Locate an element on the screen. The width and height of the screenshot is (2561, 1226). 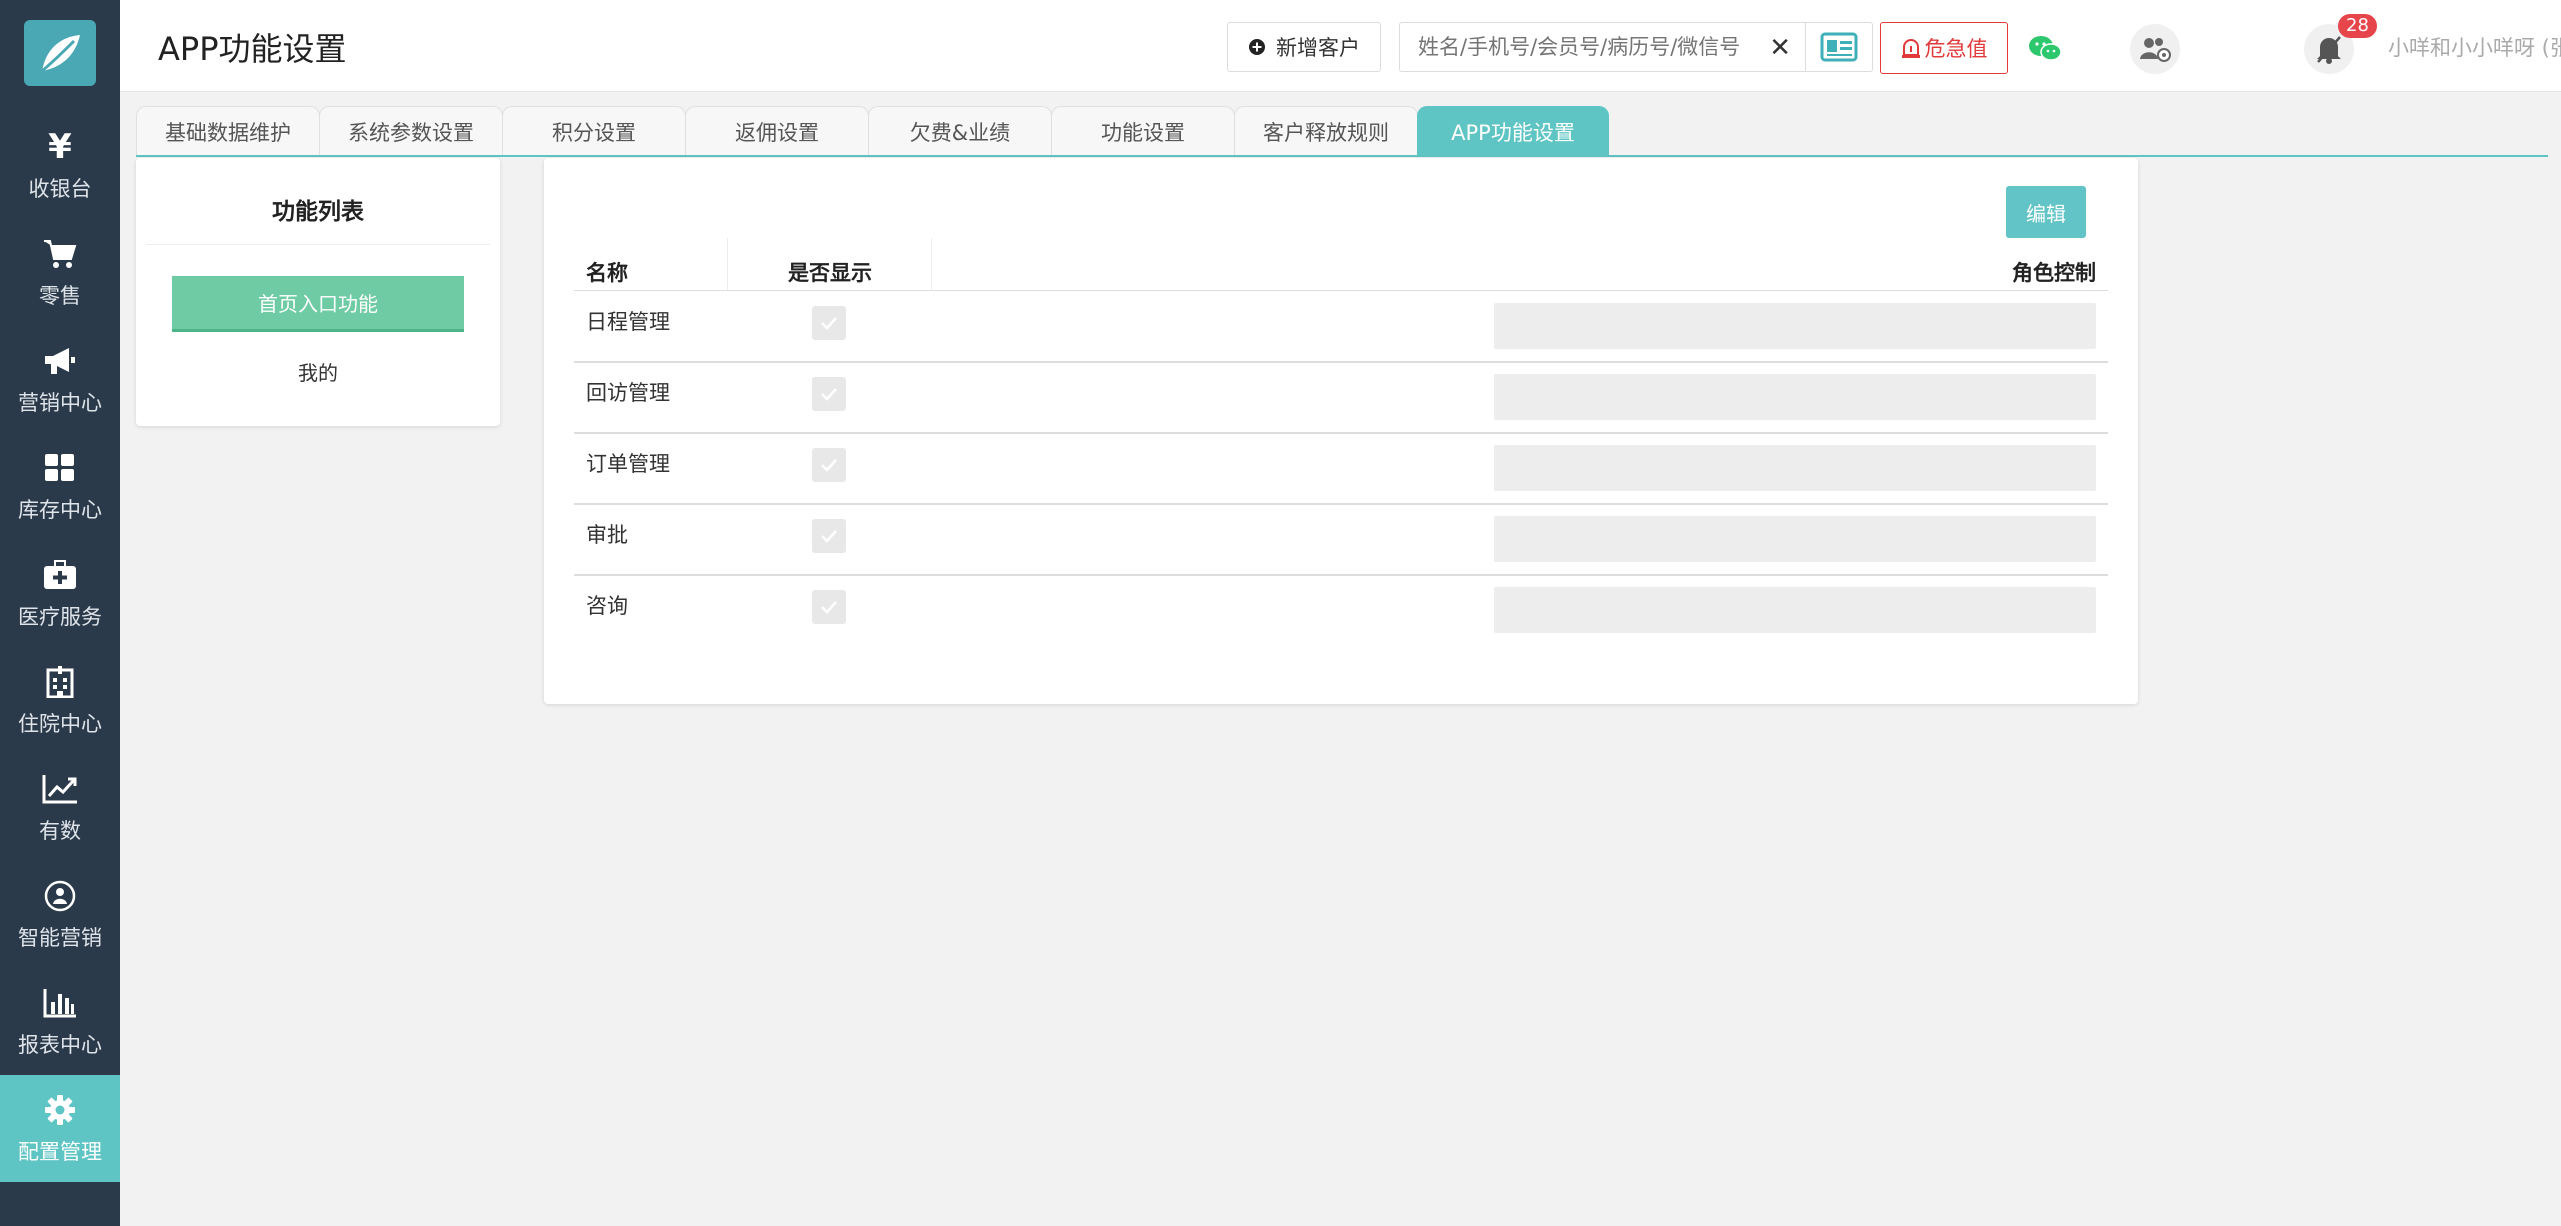
table-header-line is located at coordinates (1341, 290).